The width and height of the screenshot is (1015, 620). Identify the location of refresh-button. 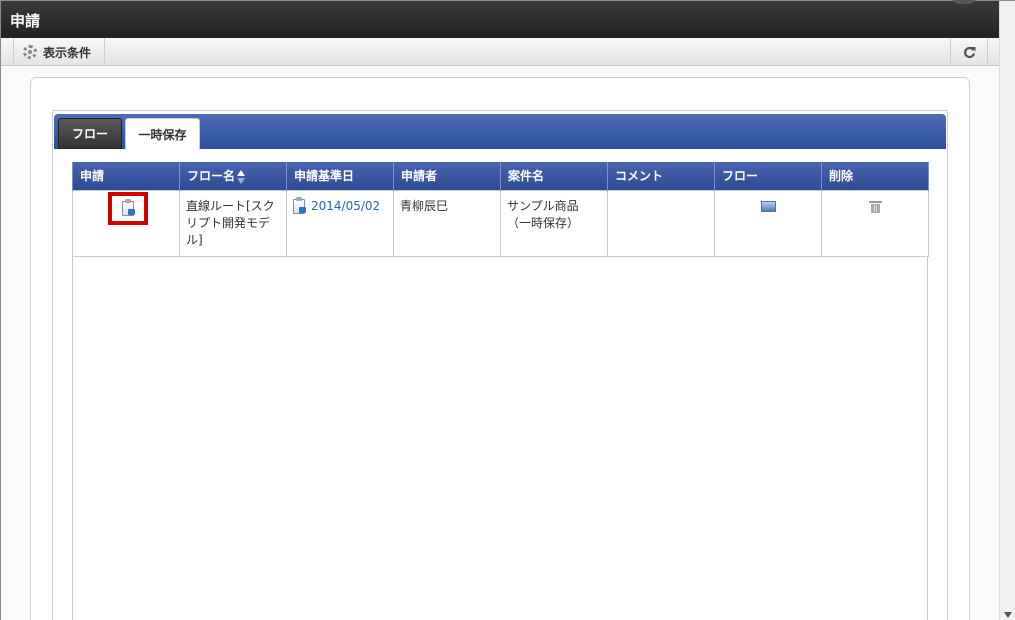
(969, 52).